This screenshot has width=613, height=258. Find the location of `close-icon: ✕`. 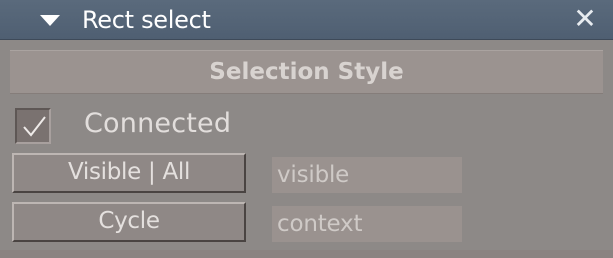

close-icon: ✕ is located at coordinates (585, 19).